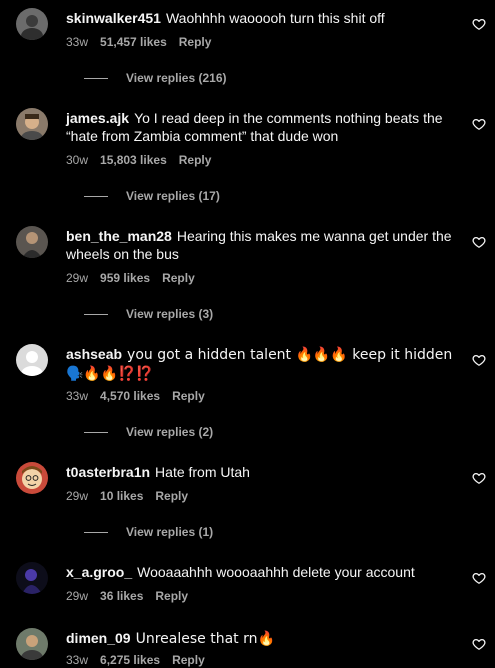  What do you see at coordinates (202, 472) in the screenshot?
I see `comment-text: Hate from Utah` at bounding box center [202, 472].